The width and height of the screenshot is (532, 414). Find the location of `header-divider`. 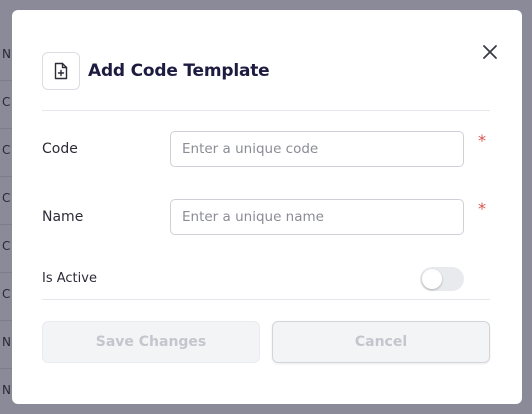

header-divider is located at coordinates (266, 110).